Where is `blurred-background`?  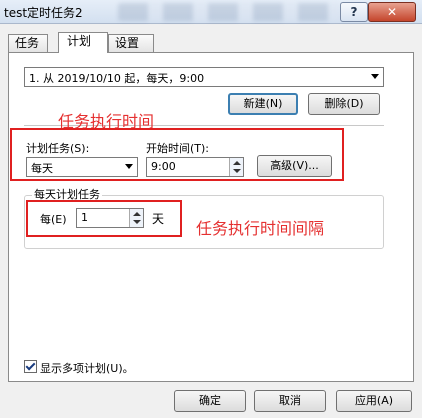
blurred-background is located at coordinates (229, 12).